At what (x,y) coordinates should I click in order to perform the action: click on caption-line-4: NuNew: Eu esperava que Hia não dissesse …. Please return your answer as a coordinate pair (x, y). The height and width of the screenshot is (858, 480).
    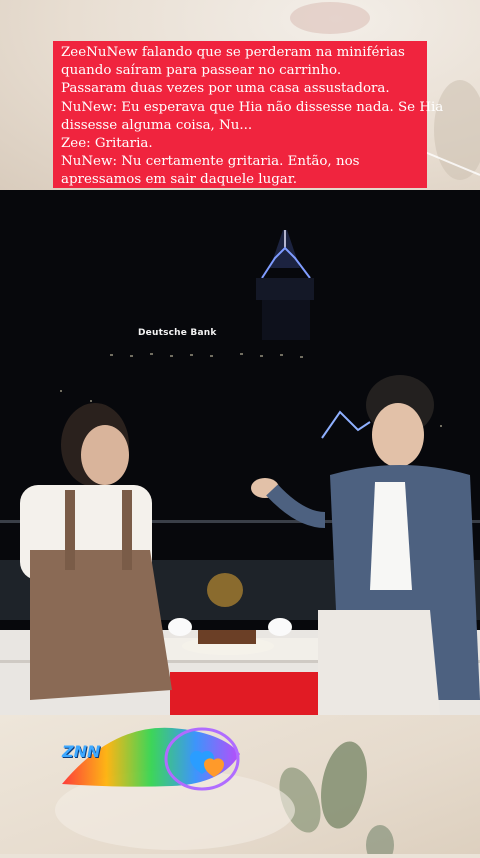
    Looking at the image, I should click on (252, 107).